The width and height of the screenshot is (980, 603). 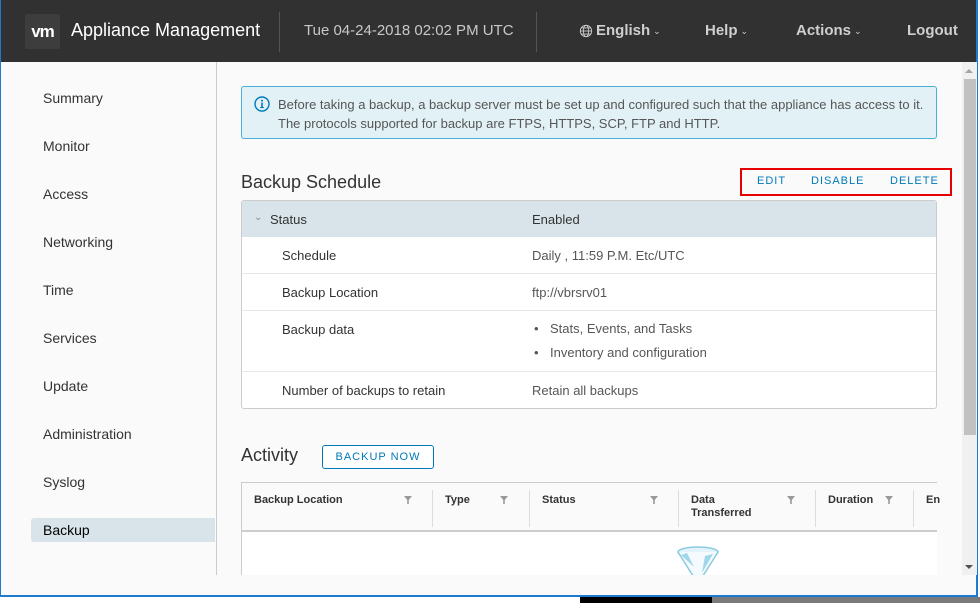 I want to click on column-header-backup-location: Backup Location, so click(x=337, y=506).